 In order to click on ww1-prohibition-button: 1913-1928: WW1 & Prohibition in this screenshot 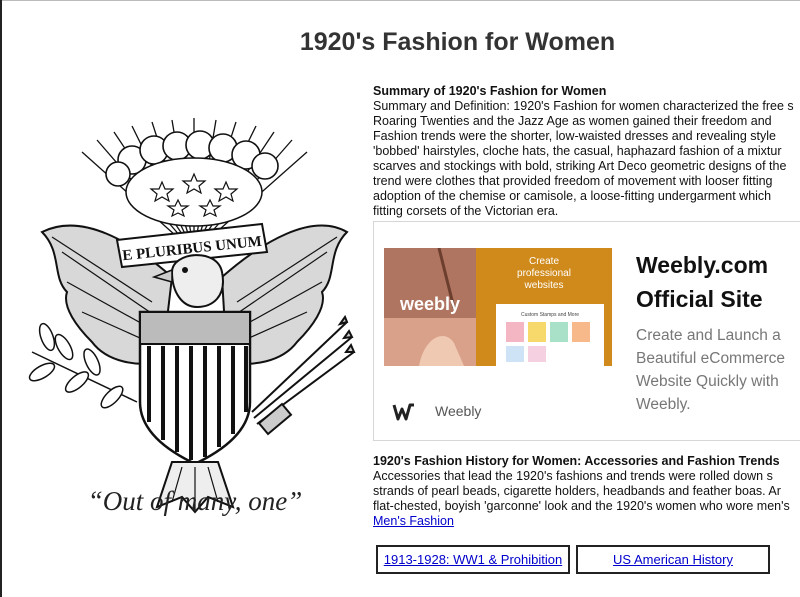, I will do `click(473, 559)`.